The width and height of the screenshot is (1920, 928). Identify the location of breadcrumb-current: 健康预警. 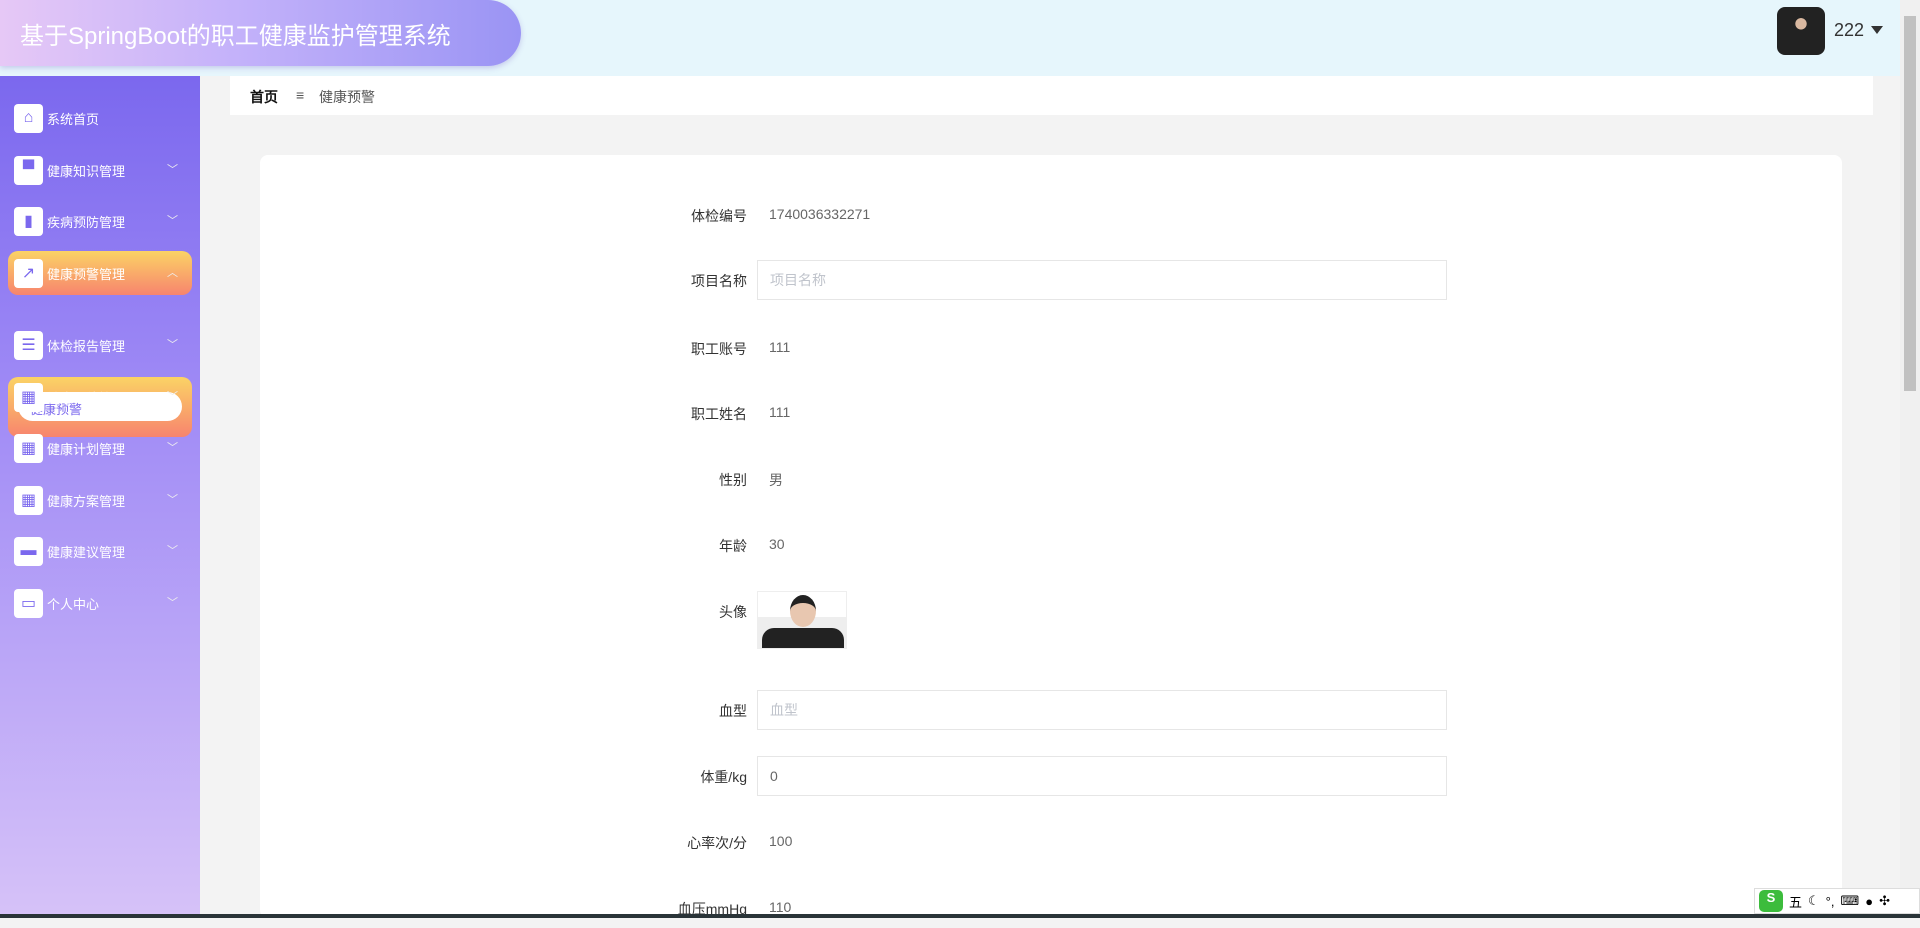
(347, 97).